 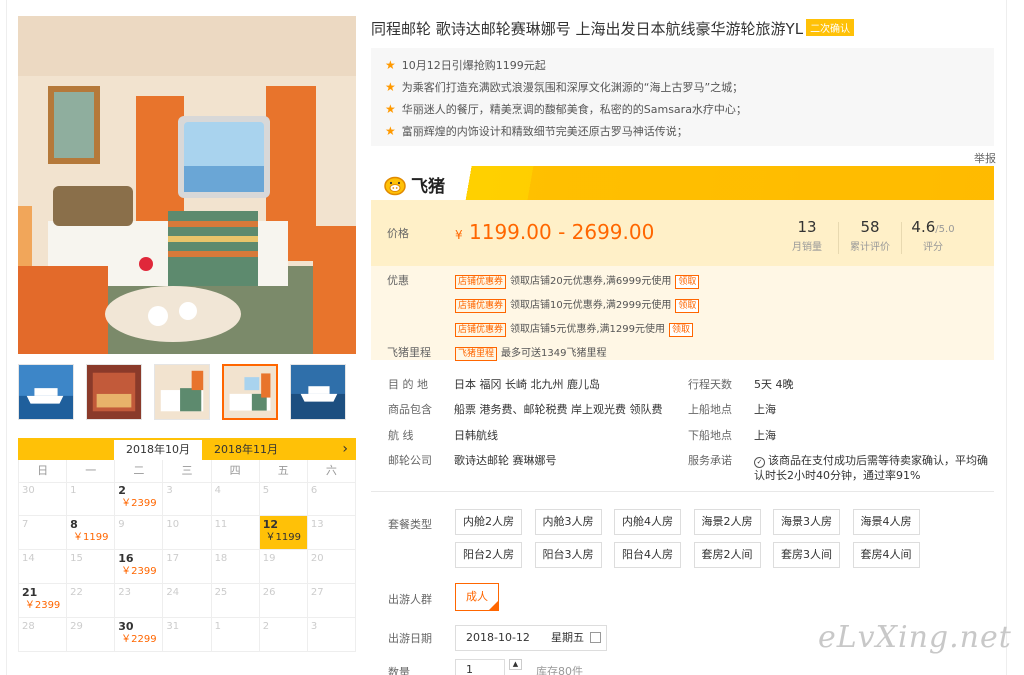 What do you see at coordinates (577, 280) in the screenshot?
I see `coupon-item: 店铺优惠券 领取店铺20元优惠券,满6999元使用 领取` at bounding box center [577, 280].